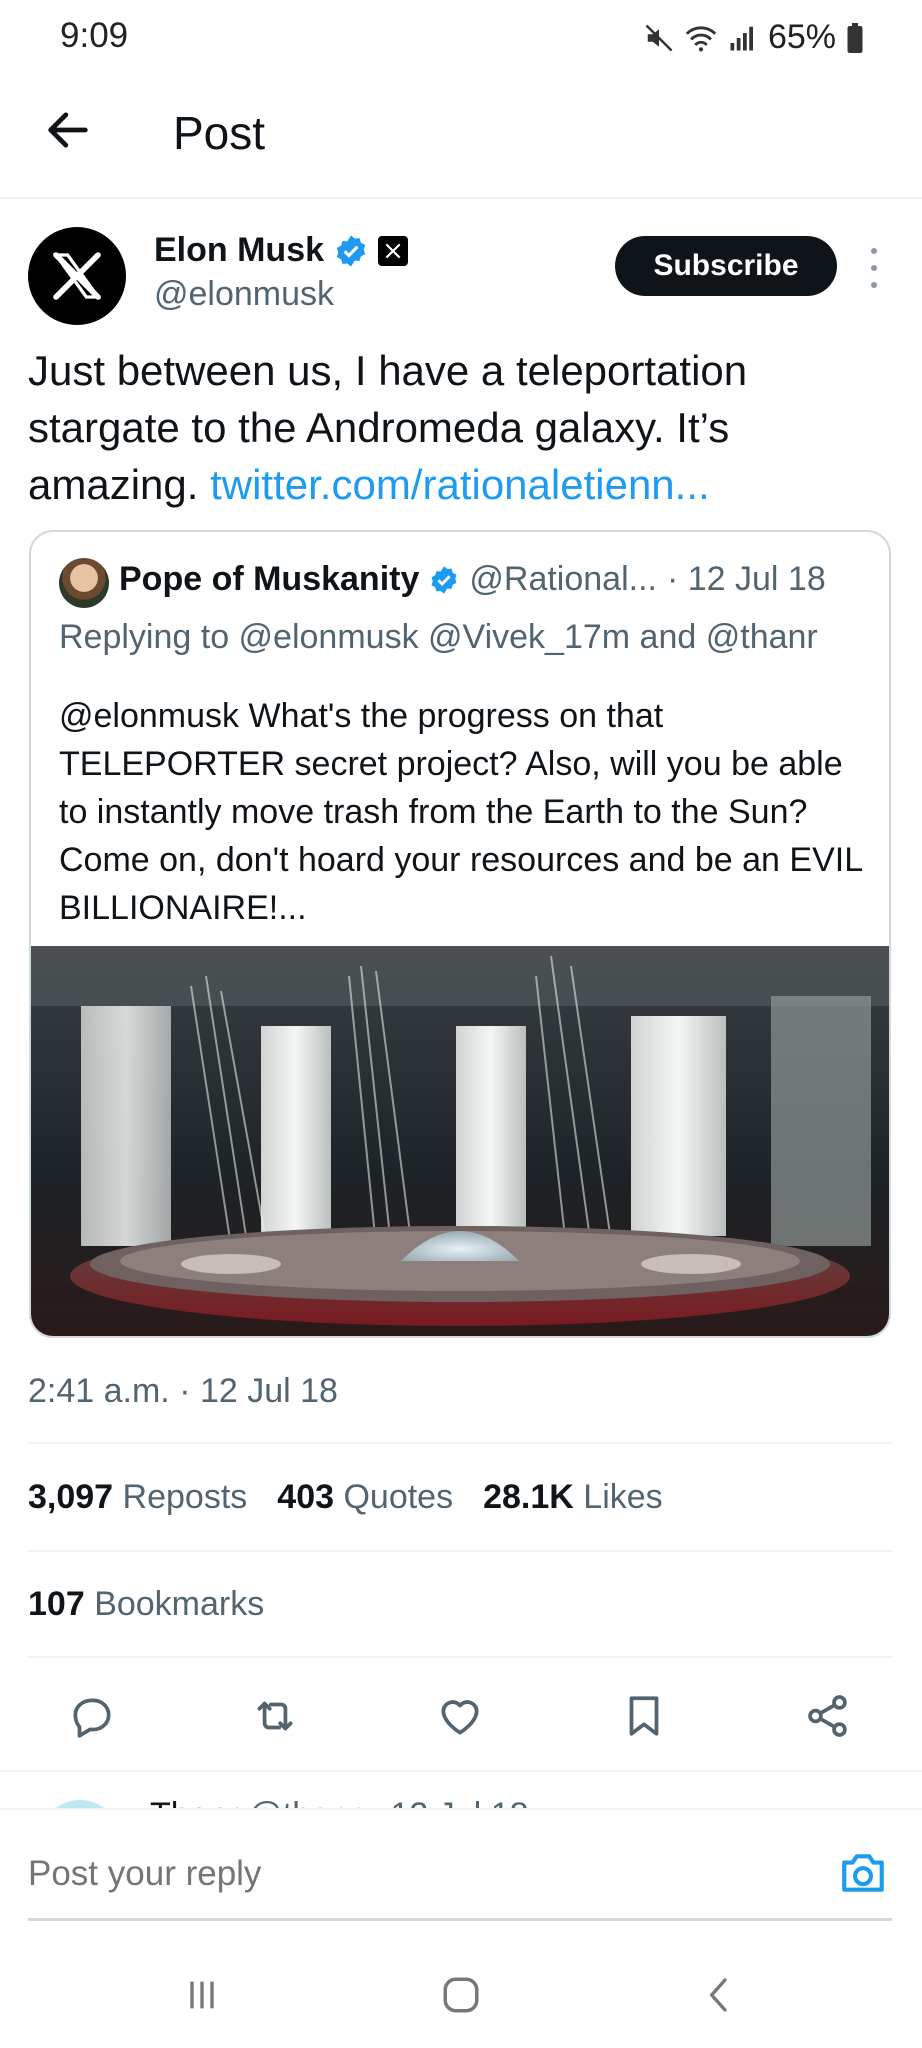 Image resolution: width=922 pixels, height=2048 pixels. I want to click on bookmarks-label: Bookmarks, so click(179, 1604).